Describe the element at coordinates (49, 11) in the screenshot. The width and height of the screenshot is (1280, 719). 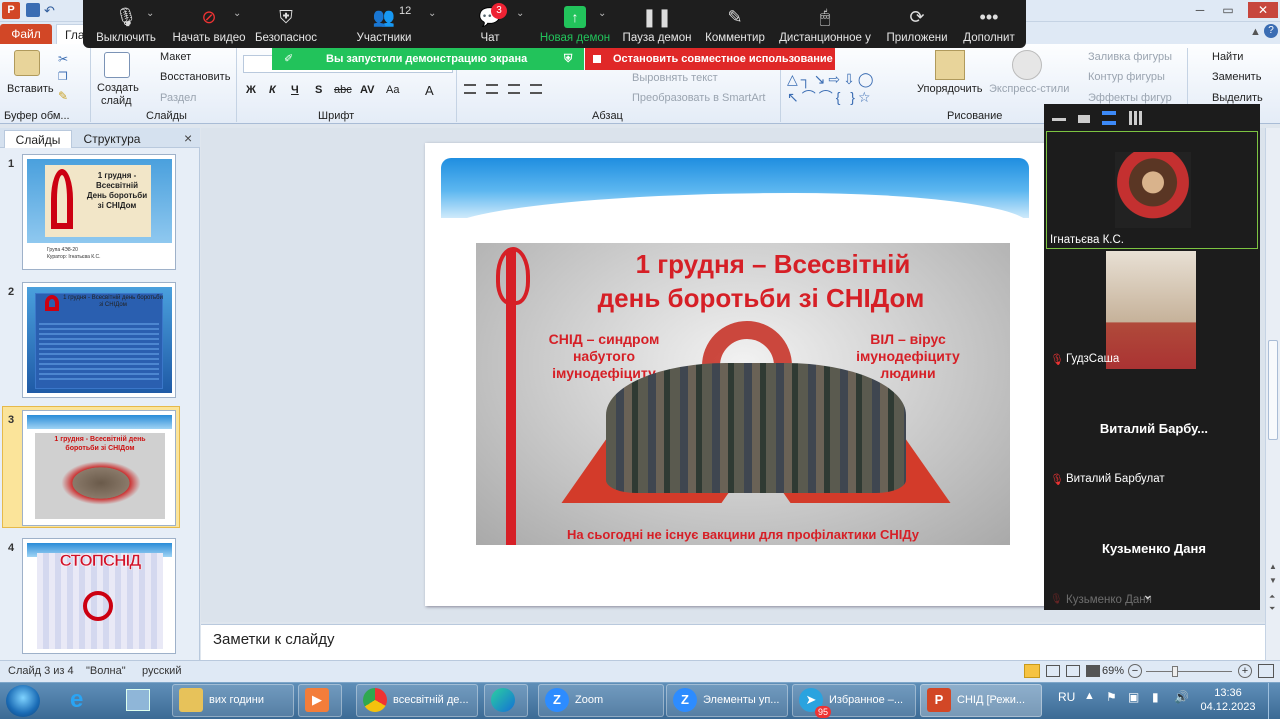
I see `undo-icon: ↶` at that location.